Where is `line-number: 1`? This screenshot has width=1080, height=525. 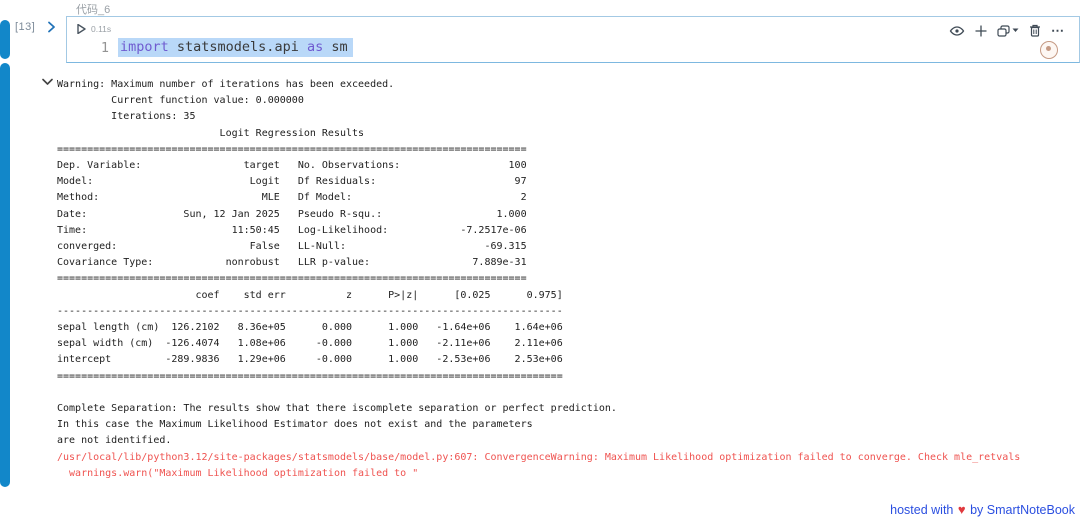
line-number: 1 is located at coordinates (104, 47).